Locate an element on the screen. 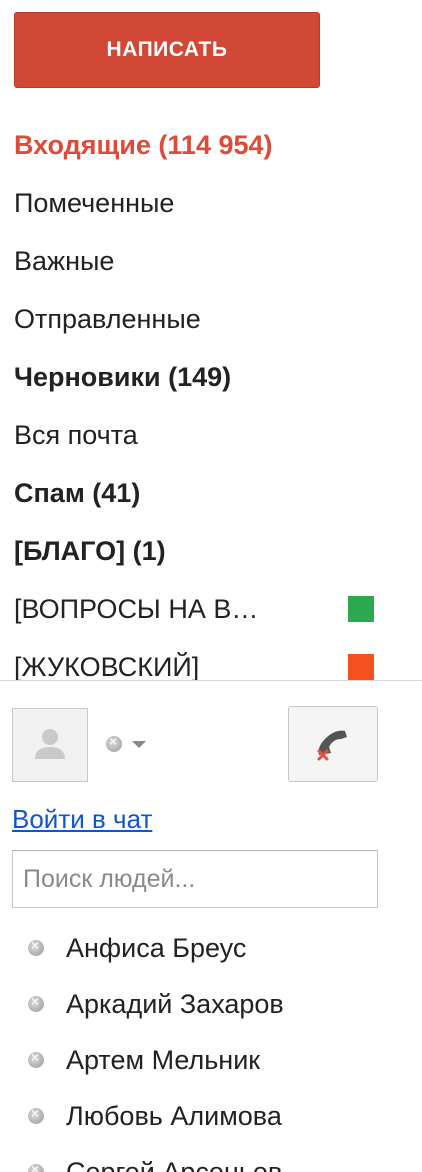 The width and height of the screenshot is (422, 1172). call-phone-button is located at coordinates (333, 744).